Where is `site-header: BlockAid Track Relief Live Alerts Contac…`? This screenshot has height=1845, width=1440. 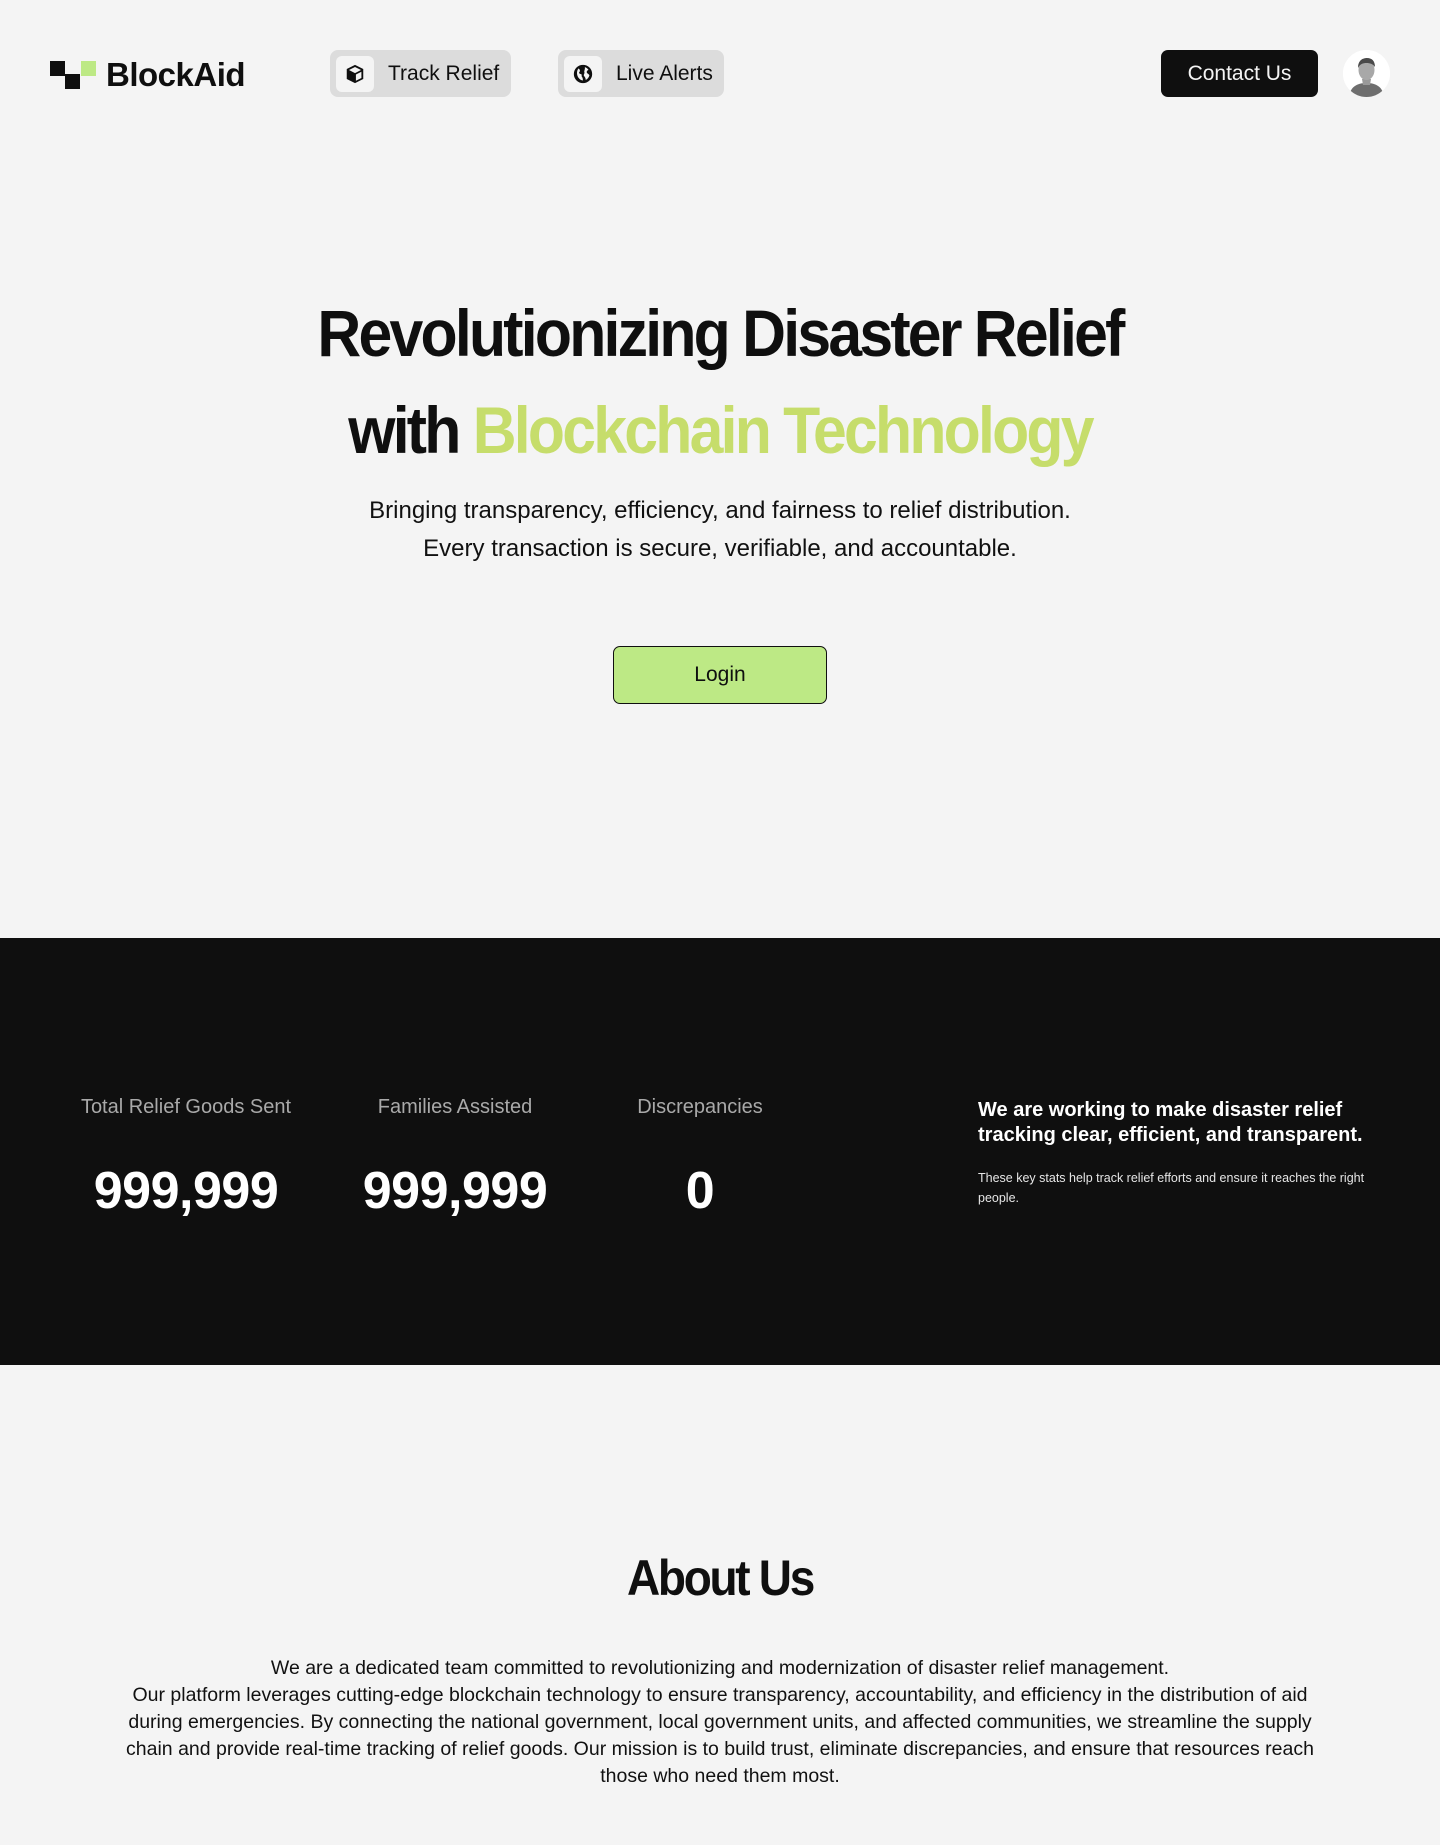 site-header: BlockAid Track Relief Live Alerts Contac… is located at coordinates (720, 75).